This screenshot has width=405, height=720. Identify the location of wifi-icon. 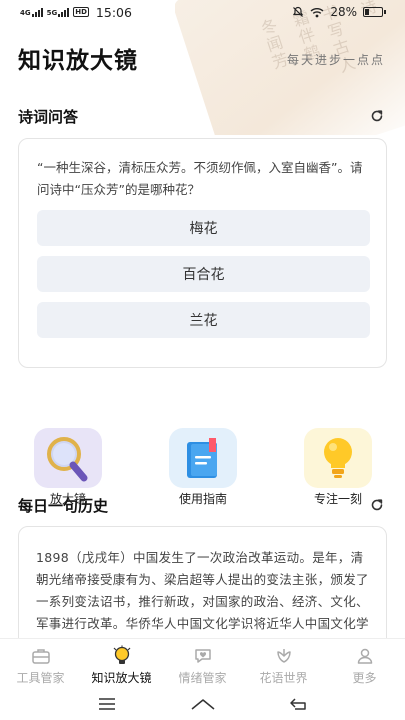
(317, 12).